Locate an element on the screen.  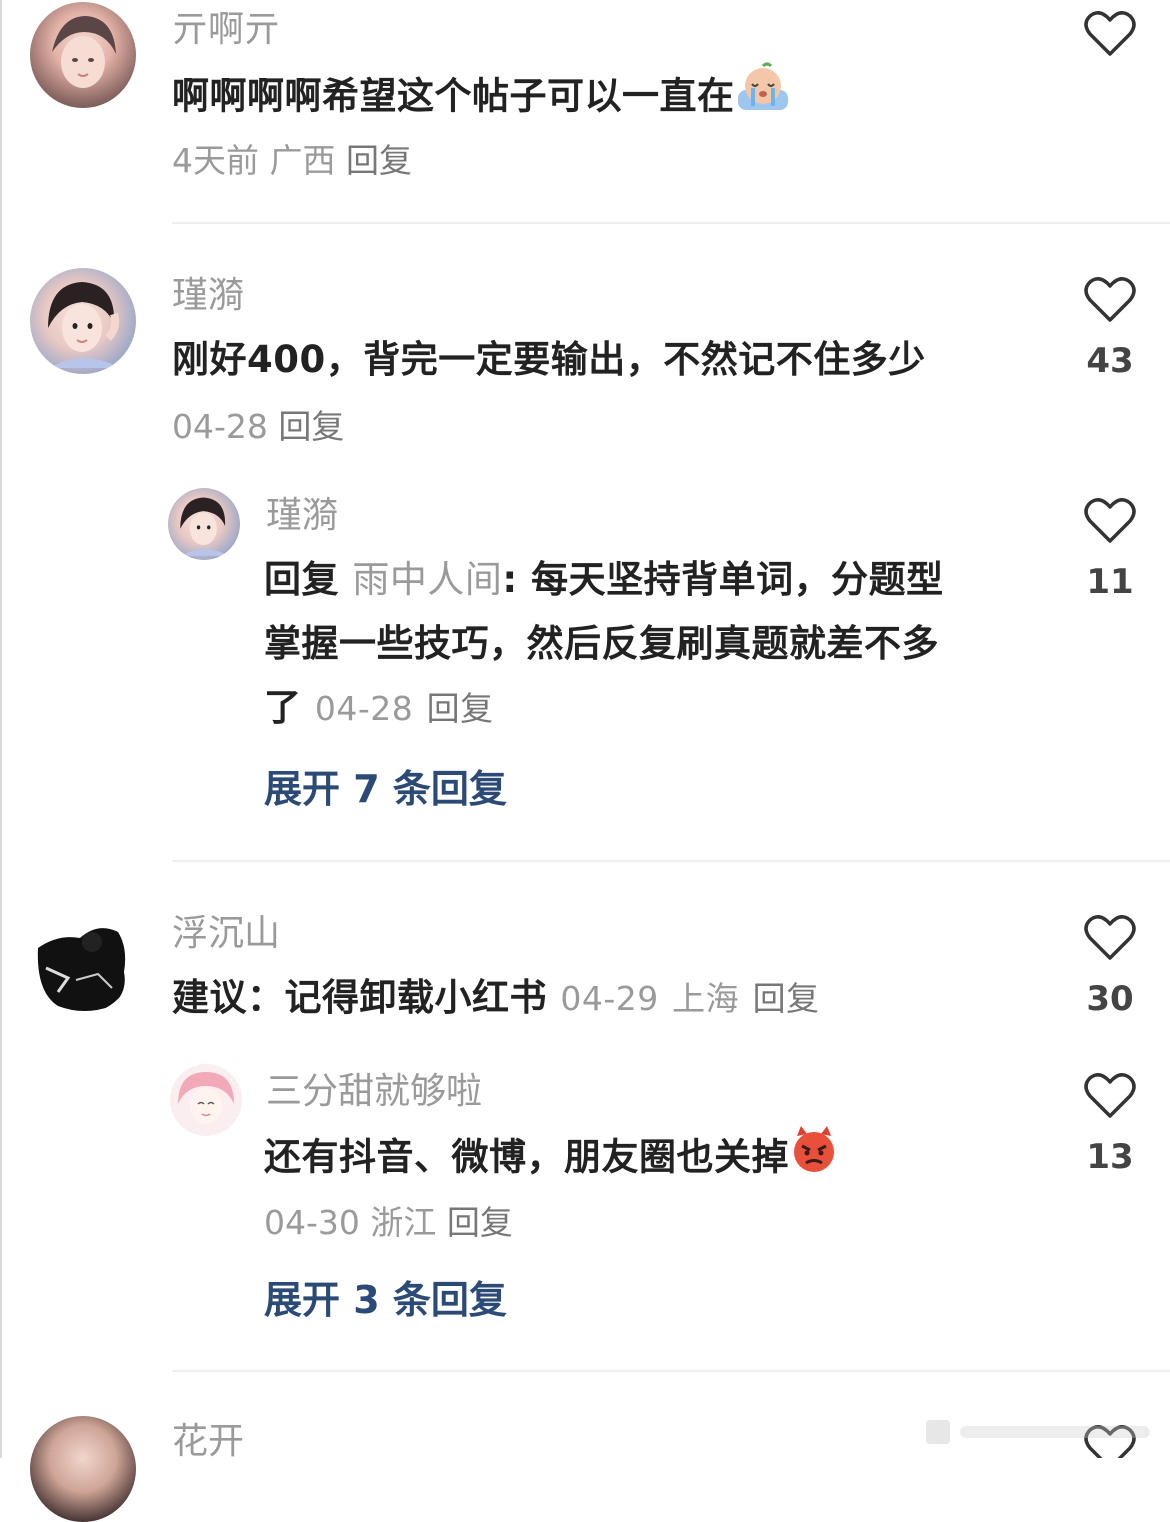
reply-text-line: 了 is located at coordinates (283, 707).